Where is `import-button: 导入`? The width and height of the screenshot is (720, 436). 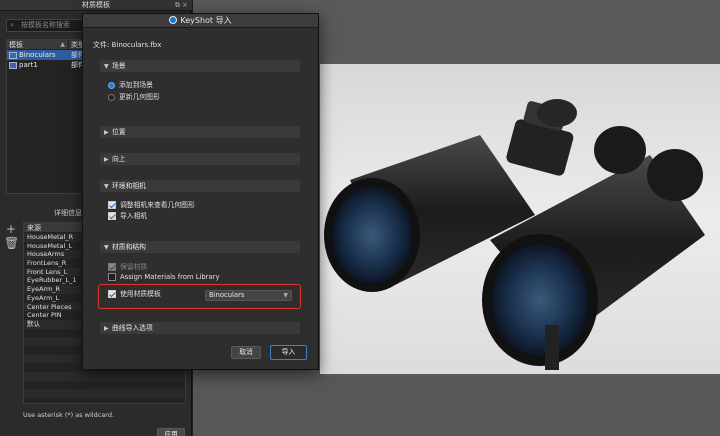
import-button: 导入 is located at coordinates (288, 352).